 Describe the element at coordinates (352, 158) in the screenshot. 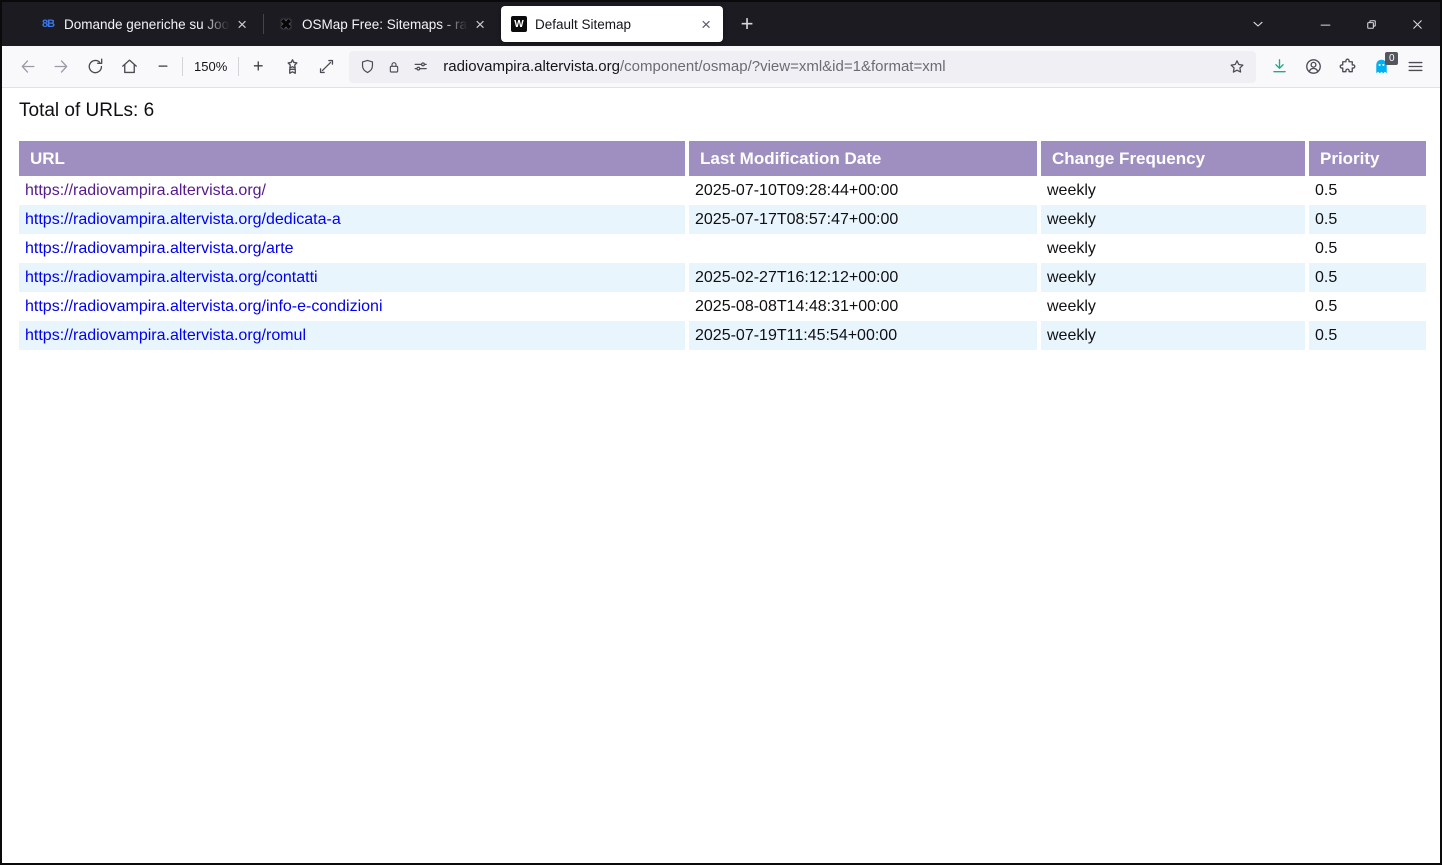

I see `column-header-url: URL` at that location.